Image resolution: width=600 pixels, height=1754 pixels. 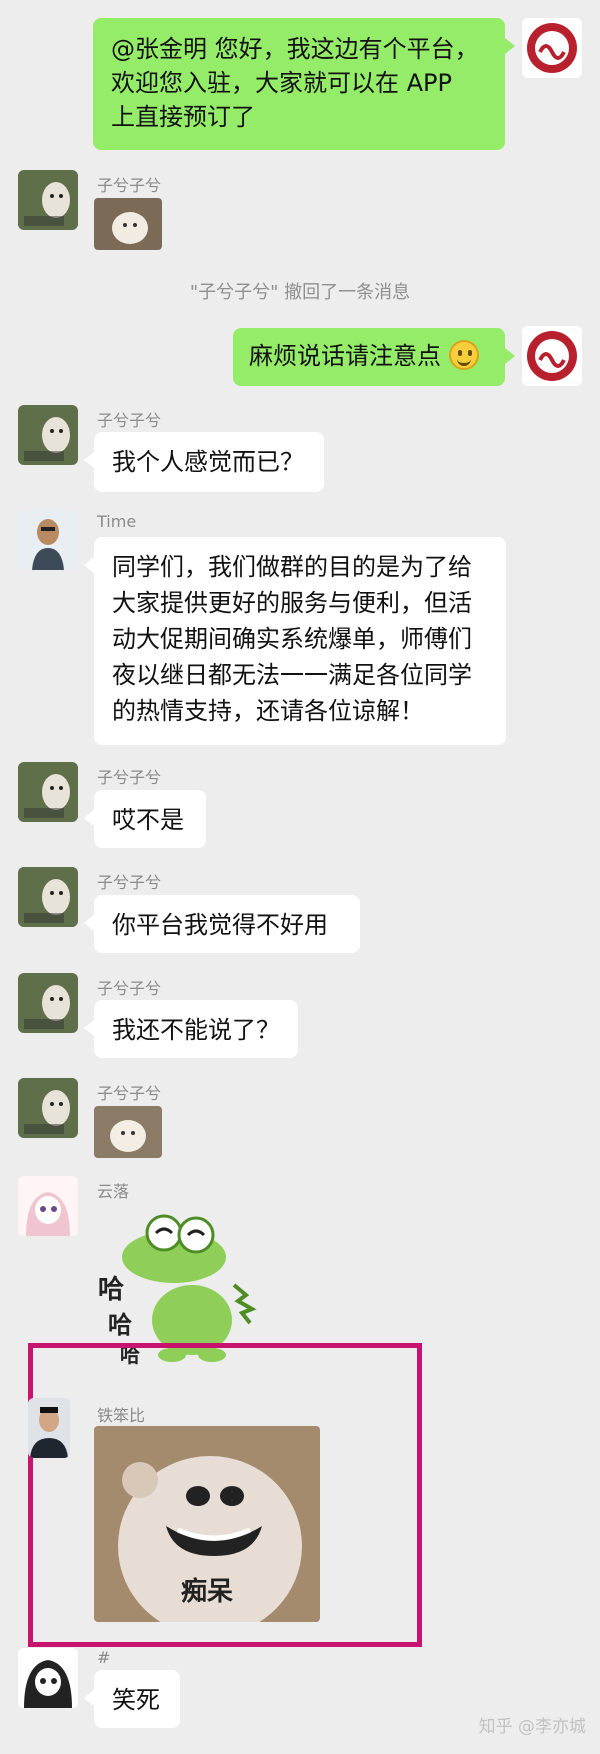 What do you see at coordinates (121, 1415) in the screenshot?
I see `sender-name: 铁笨比` at bounding box center [121, 1415].